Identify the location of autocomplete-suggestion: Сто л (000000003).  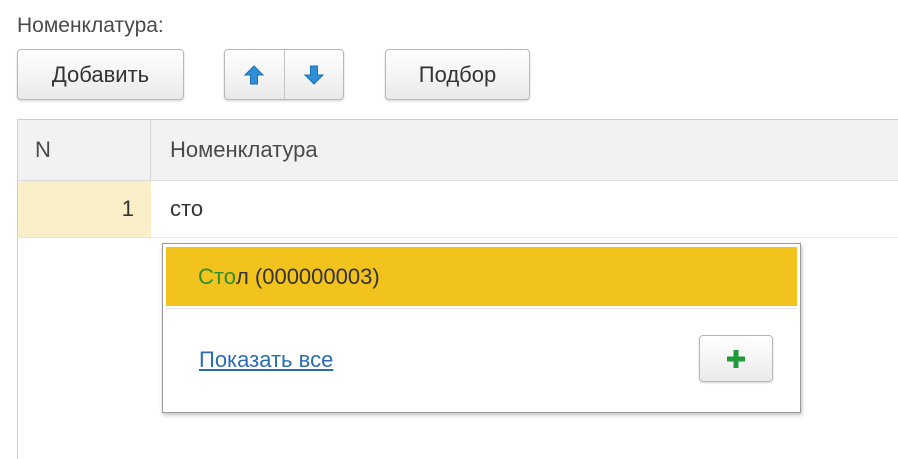
(481, 276).